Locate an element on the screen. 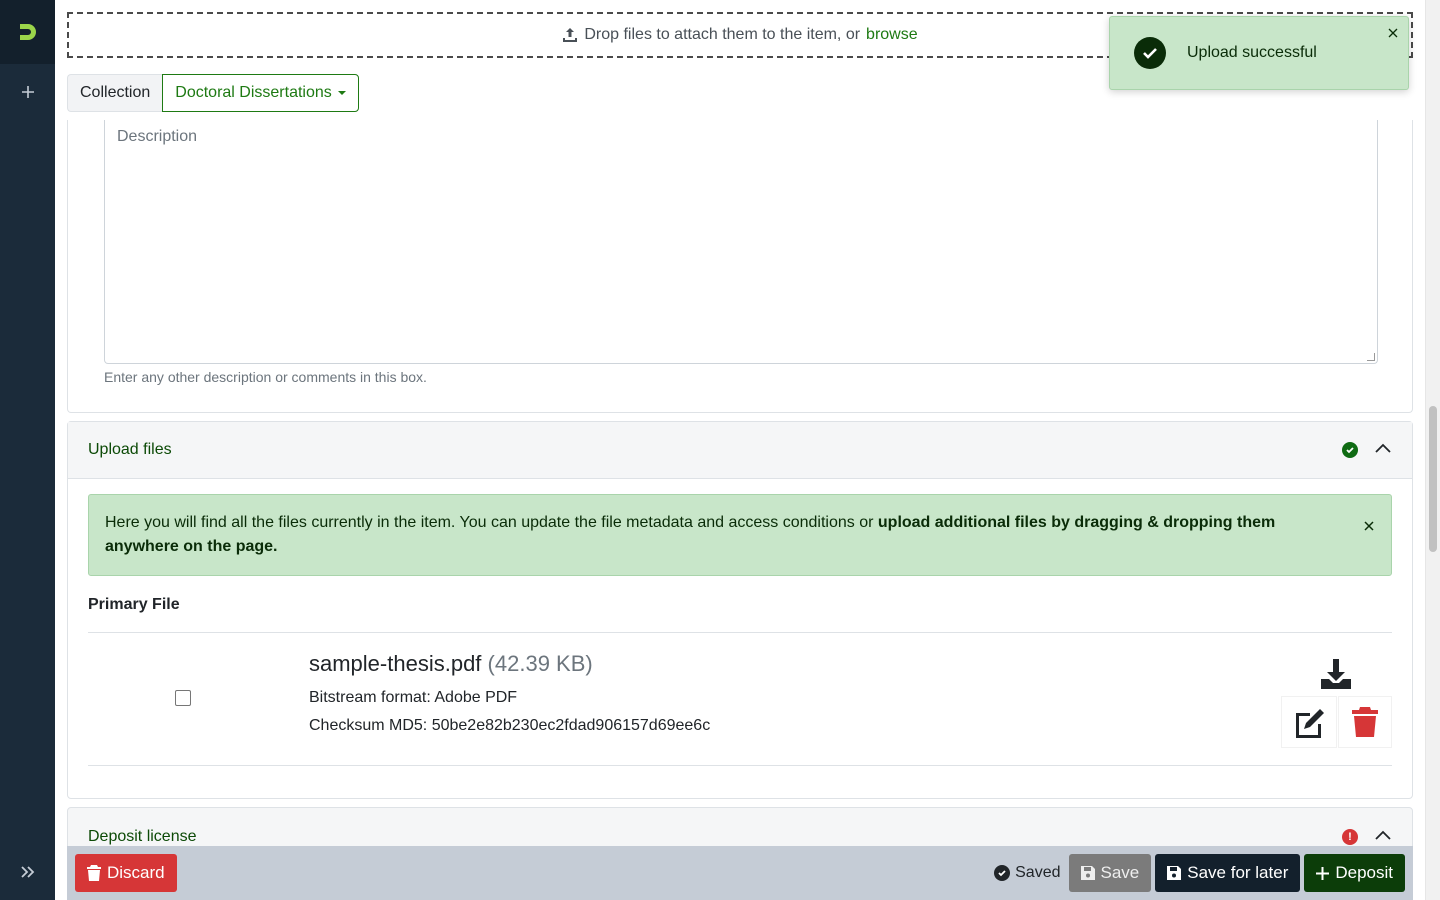 The width and height of the screenshot is (1440, 900). caret-down-icon is located at coordinates (341, 93).